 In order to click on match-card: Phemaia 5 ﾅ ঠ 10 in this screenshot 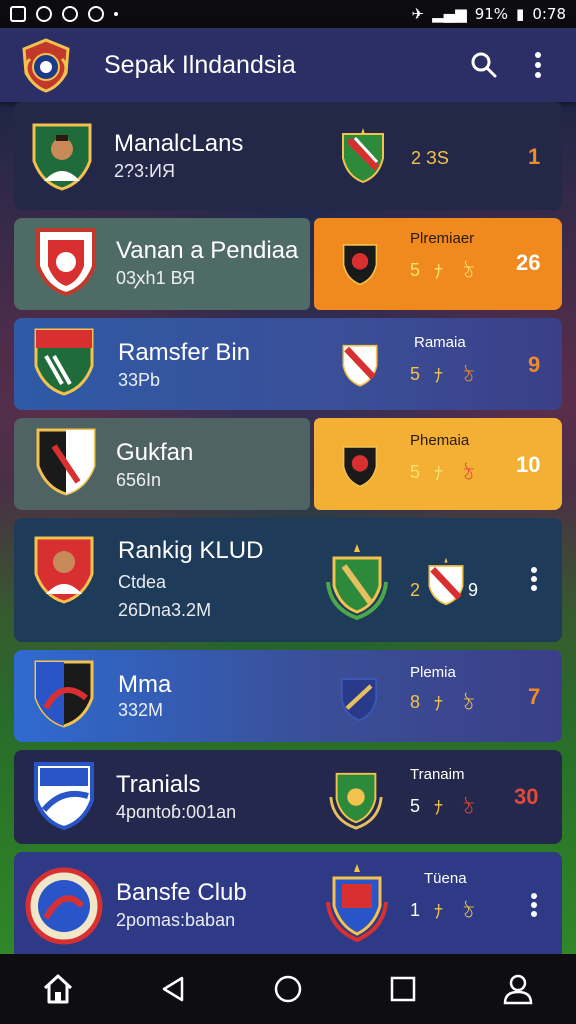, I will do `click(438, 464)`.